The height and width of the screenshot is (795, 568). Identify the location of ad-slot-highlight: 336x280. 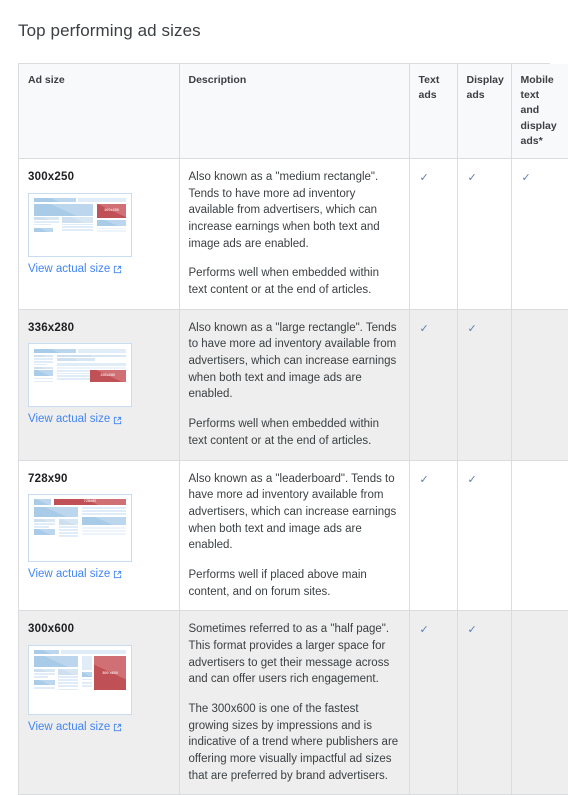
(108, 376).